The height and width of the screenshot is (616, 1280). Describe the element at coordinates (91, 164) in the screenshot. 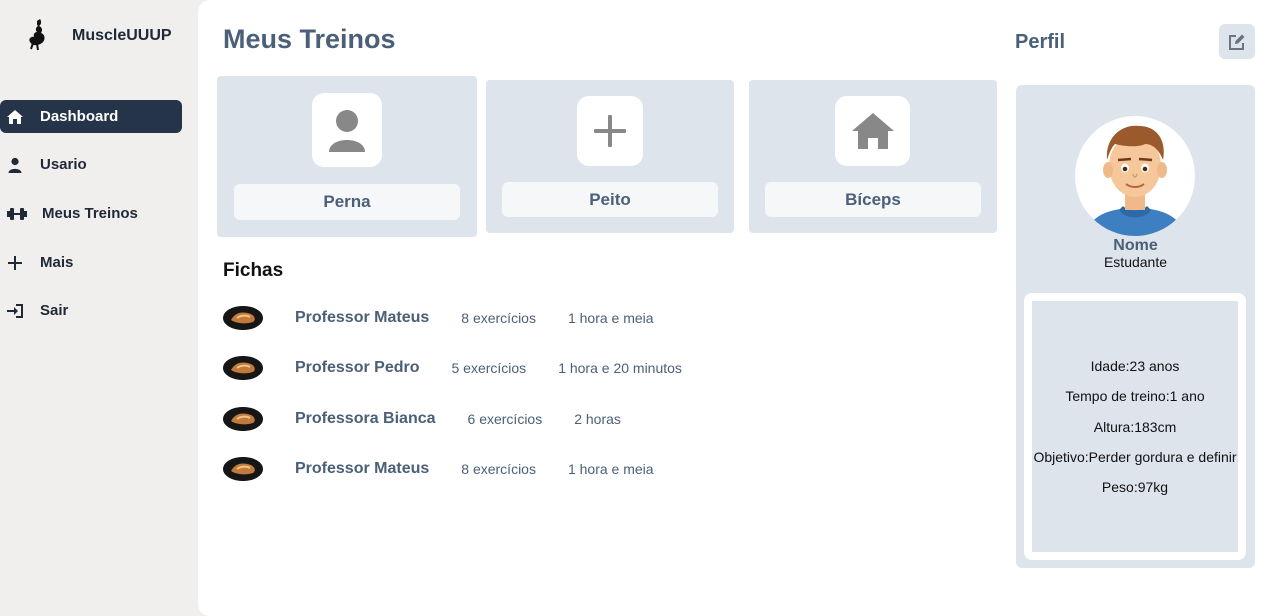

I see `sidebar-item-usario: Usario` at that location.